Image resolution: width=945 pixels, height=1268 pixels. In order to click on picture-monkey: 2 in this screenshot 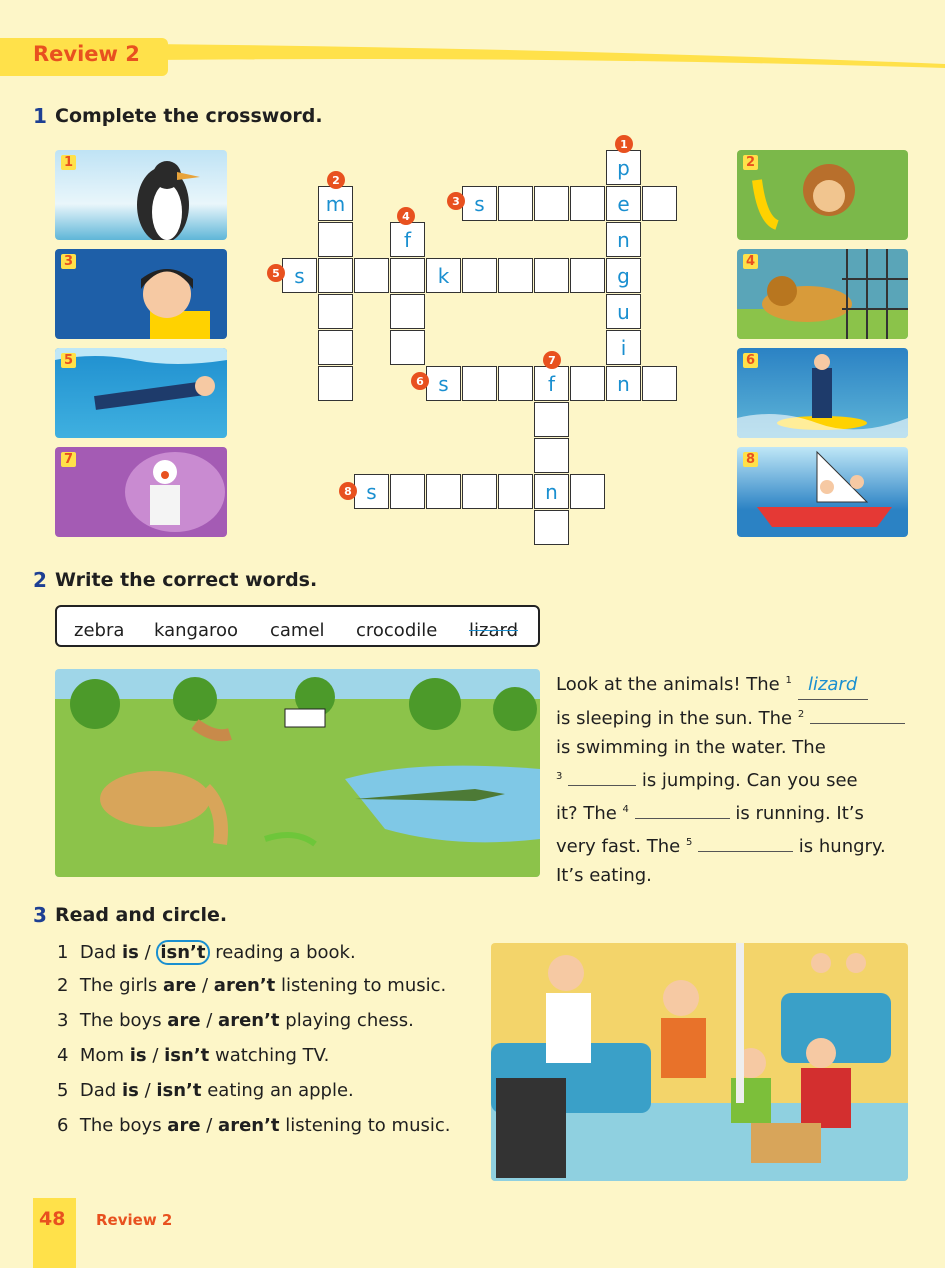, I will do `click(822, 195)`.